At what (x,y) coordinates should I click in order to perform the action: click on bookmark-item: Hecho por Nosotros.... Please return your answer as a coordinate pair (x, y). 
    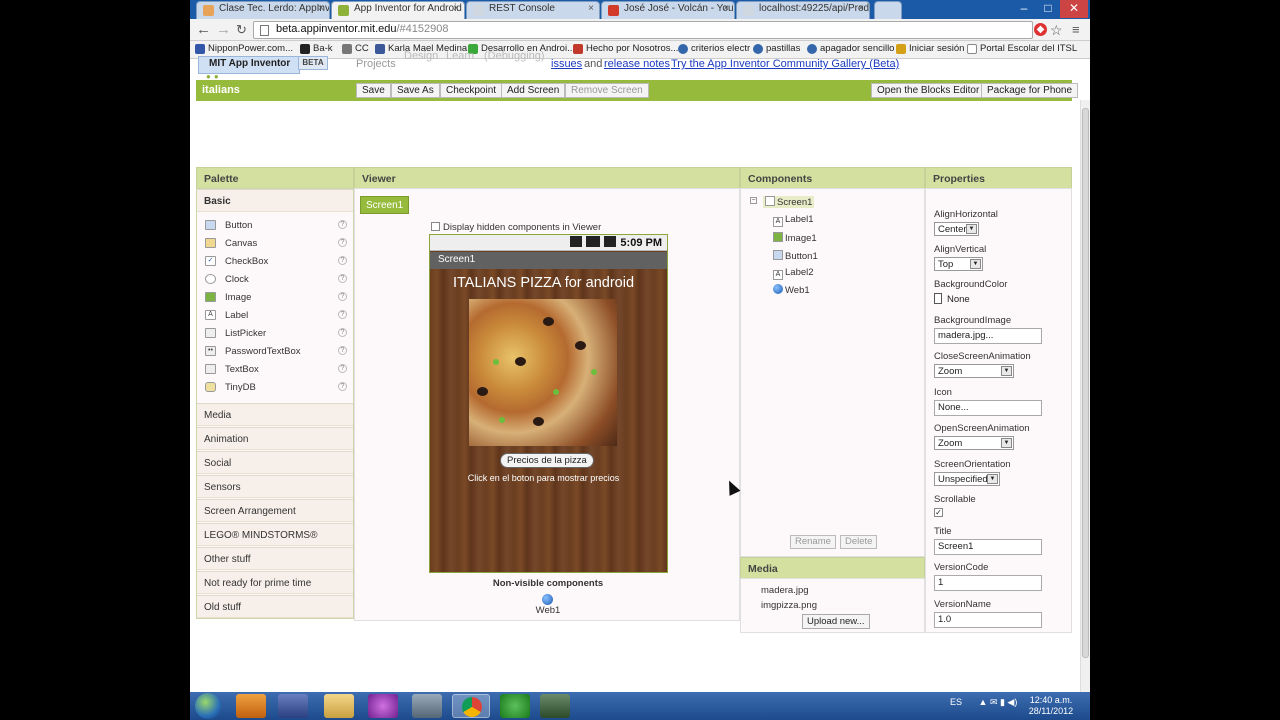
    Looking at the image, I should click on (625, 48).